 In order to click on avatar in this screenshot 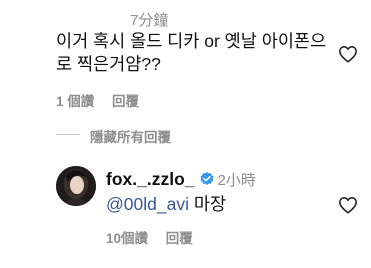, I will do `click(76, 186)`.